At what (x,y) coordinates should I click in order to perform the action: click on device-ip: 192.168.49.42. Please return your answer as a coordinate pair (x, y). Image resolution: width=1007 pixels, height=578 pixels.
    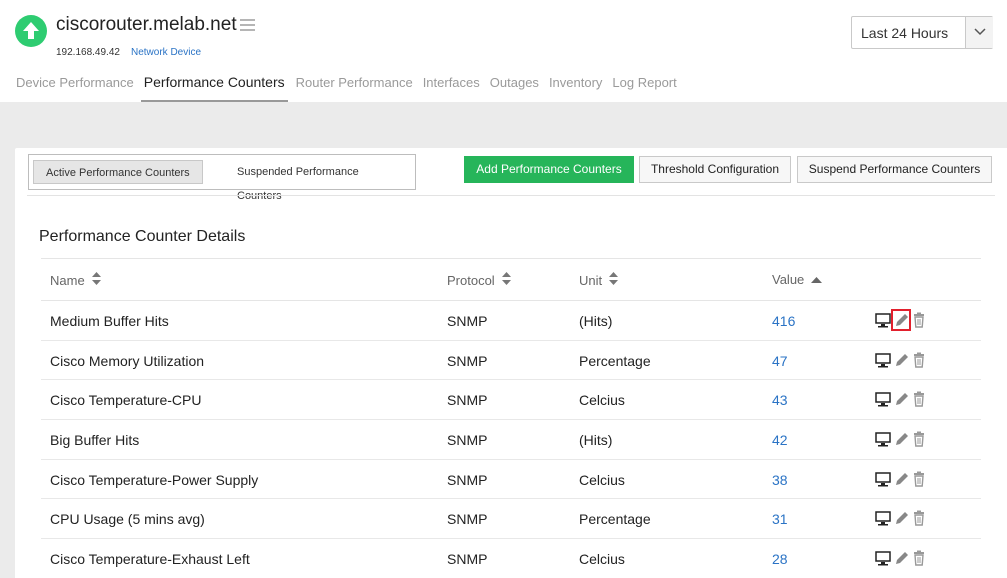
    Looking at the image, I should click on (88, 52).